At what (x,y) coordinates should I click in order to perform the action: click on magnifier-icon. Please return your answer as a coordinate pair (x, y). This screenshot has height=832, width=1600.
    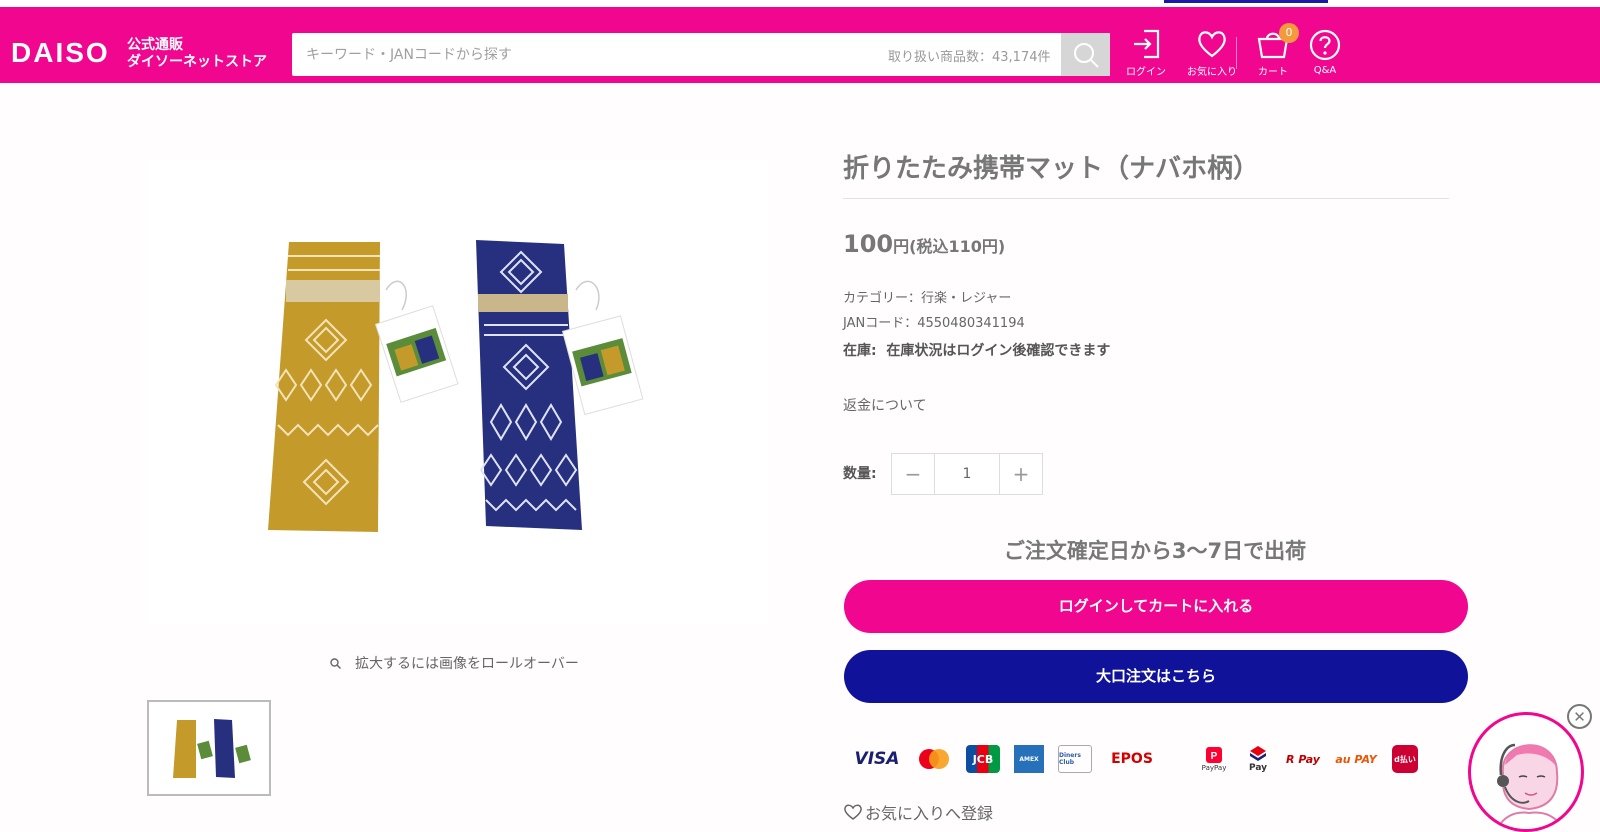
    Looking at the image, I should click on (335, 663).